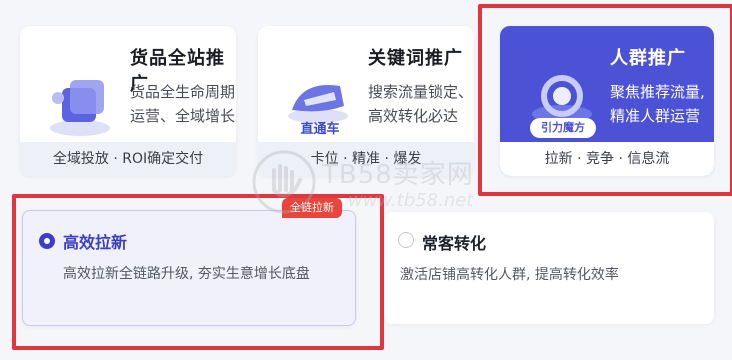 The height and width of the screenshot is (360, 732). I want to click on radio-unselected, so click(406, 240).